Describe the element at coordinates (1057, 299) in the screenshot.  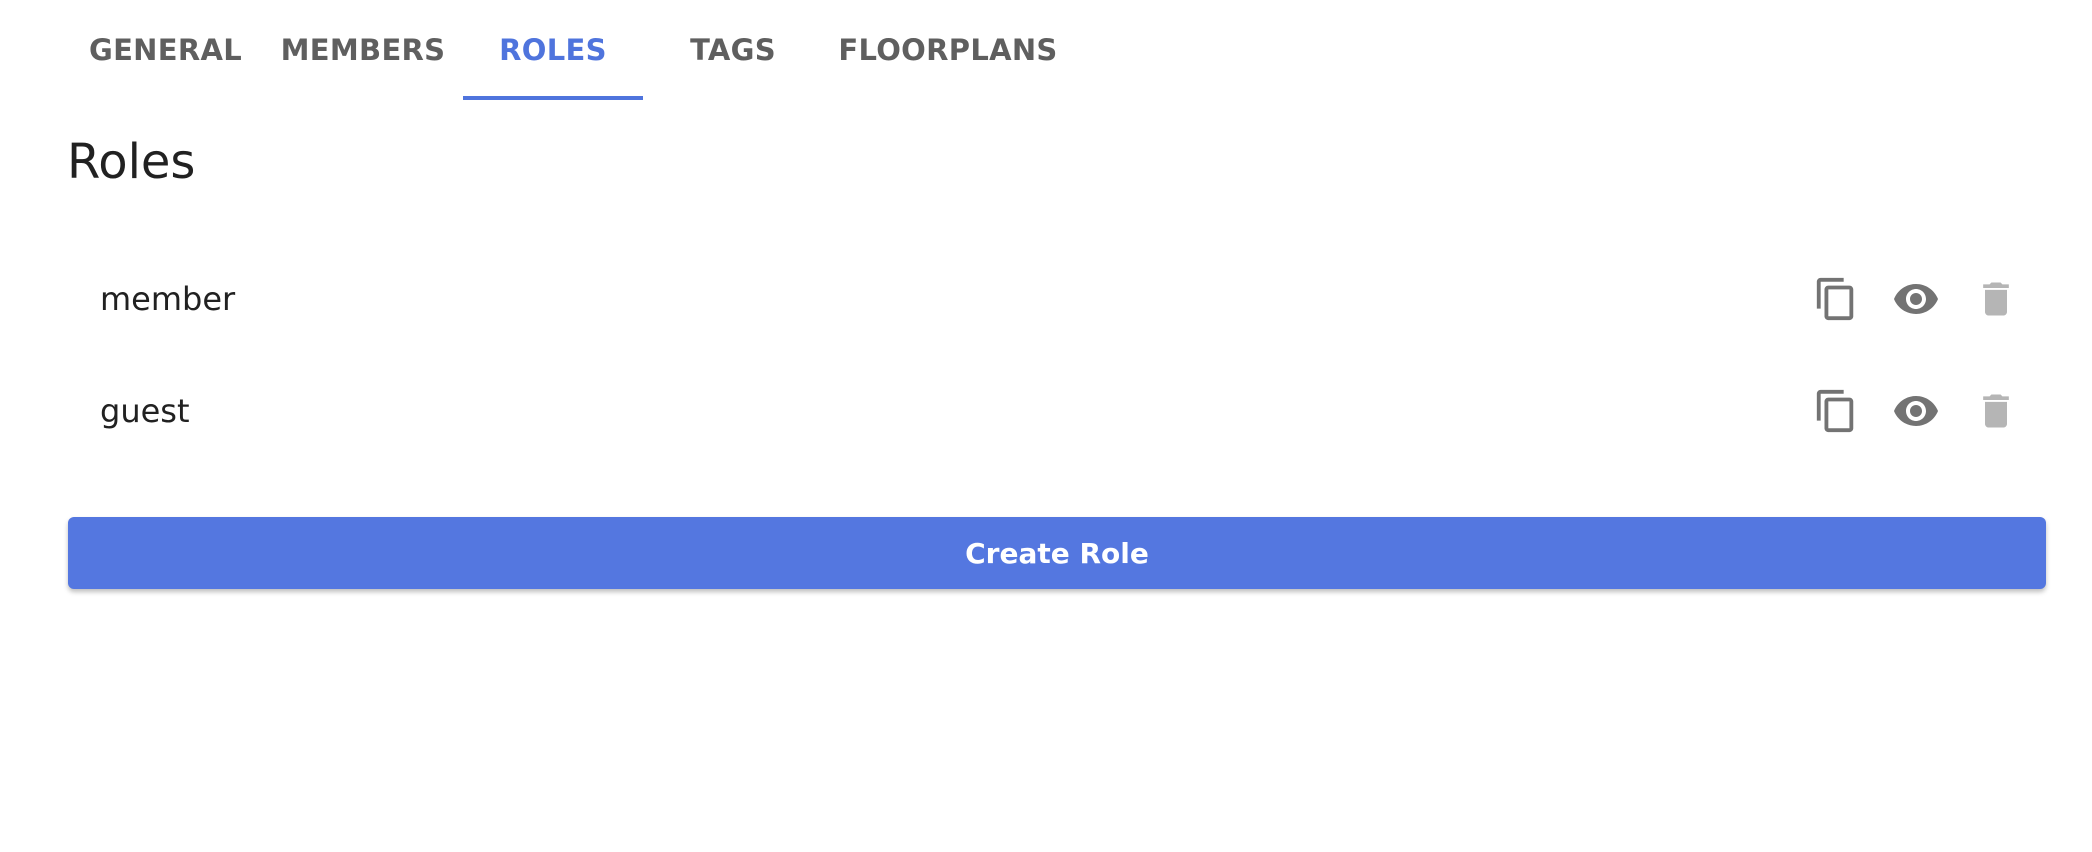
I see `role-row-member: member` at that location.